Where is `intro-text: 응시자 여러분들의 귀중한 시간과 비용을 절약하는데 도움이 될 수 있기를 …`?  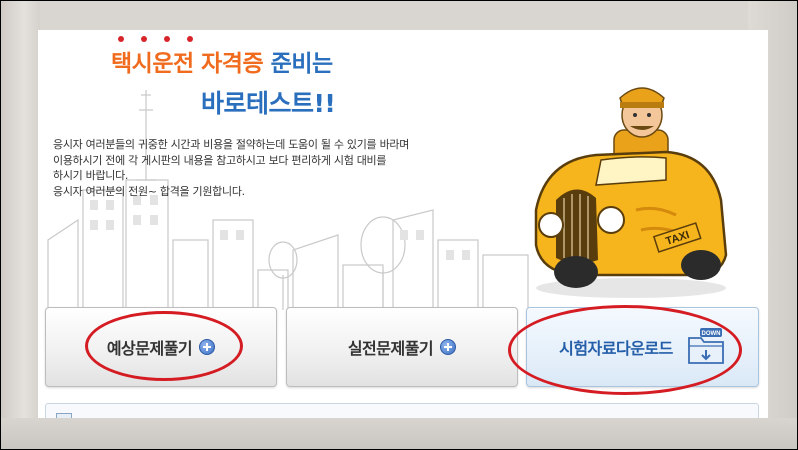
intro-text: 응시자 여러분들의 귀중한 시간과 비용을 절약하는데 도움이 될 수 있기를 … is located at coordinates (288, 168).